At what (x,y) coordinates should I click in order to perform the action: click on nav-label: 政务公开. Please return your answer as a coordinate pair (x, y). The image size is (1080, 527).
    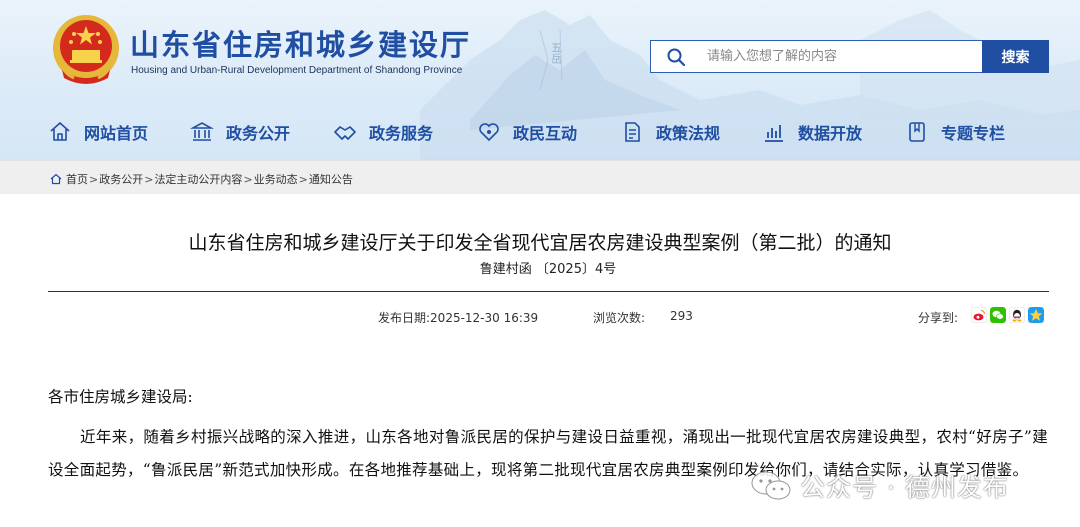
    Looking at the image, I should click on (258, 133).